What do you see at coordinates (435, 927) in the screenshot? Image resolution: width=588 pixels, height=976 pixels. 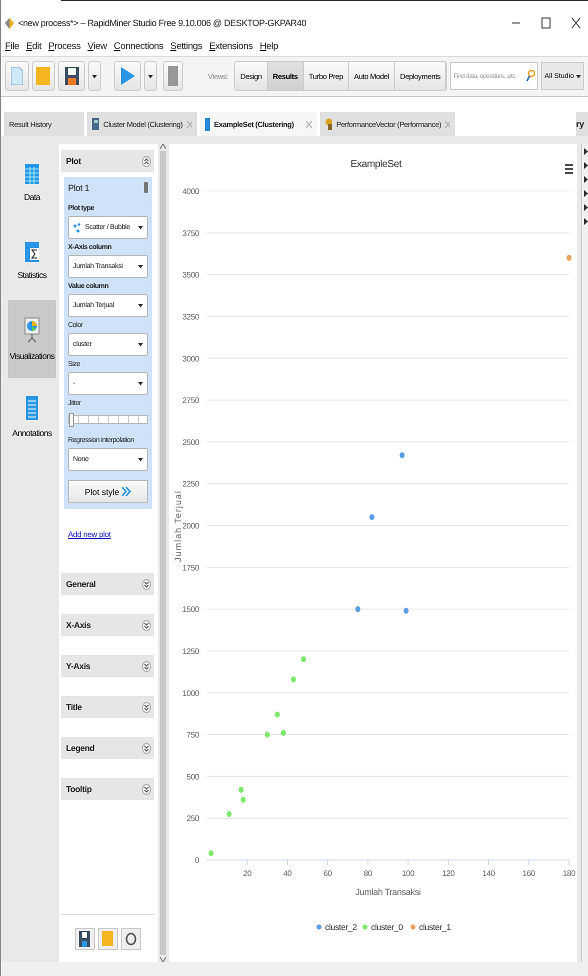 I see `legend-label: cluster_1` at bounding box center [435, 927].